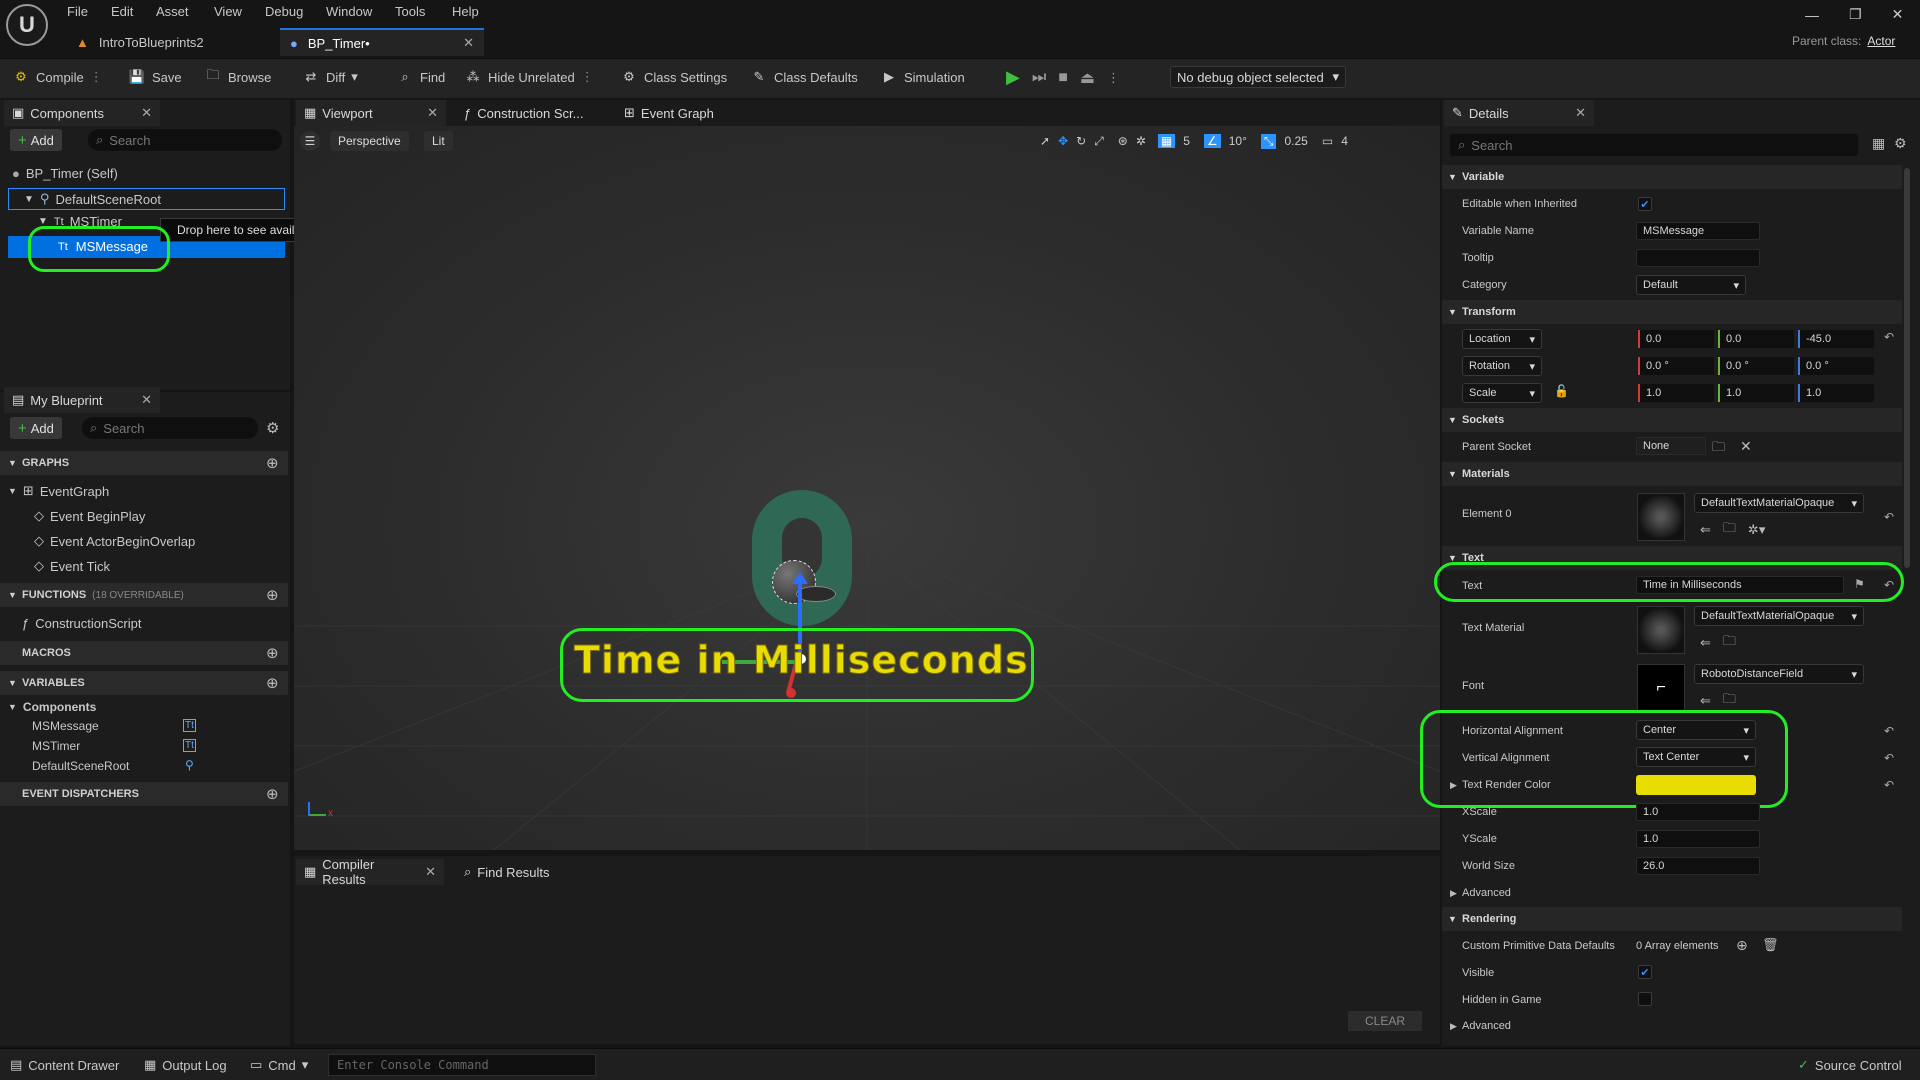  I want to click on scale-snap-value: 0.25, so click(1295, 141).